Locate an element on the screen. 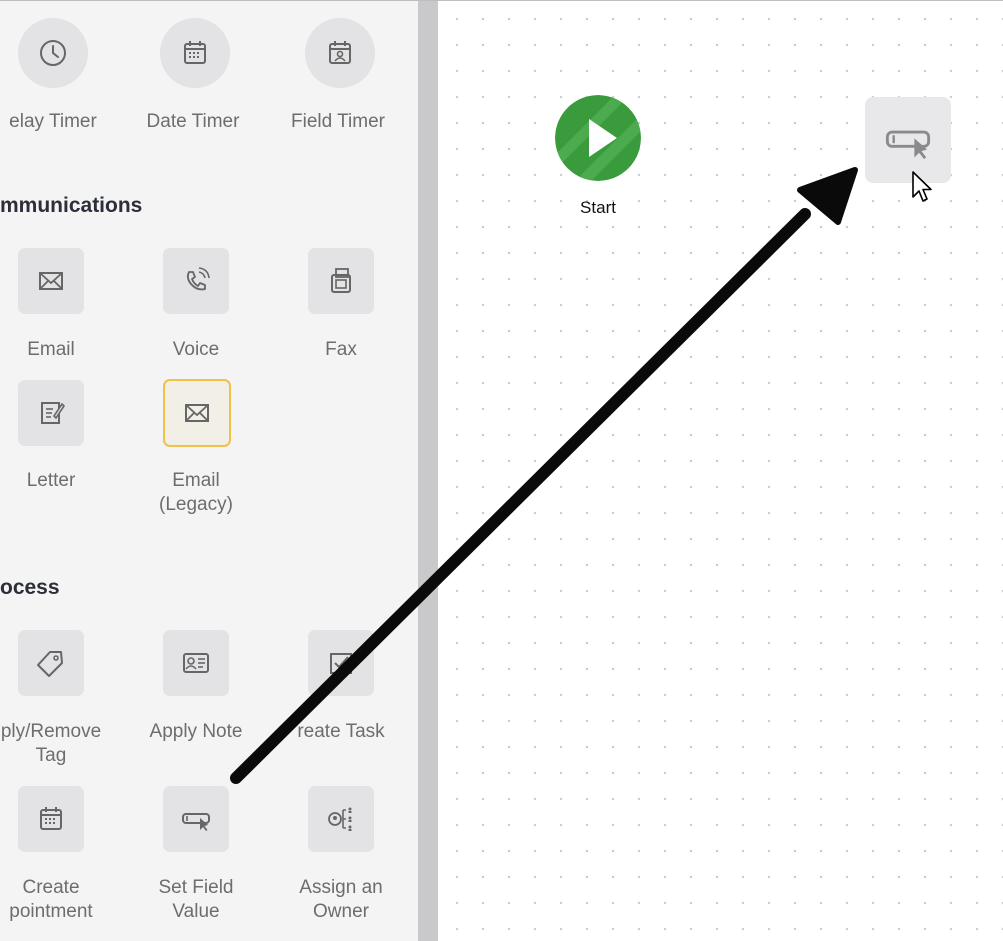 The image size is (1003, 941). communications-section-title: mmunications is located at coordinates (71, 205).